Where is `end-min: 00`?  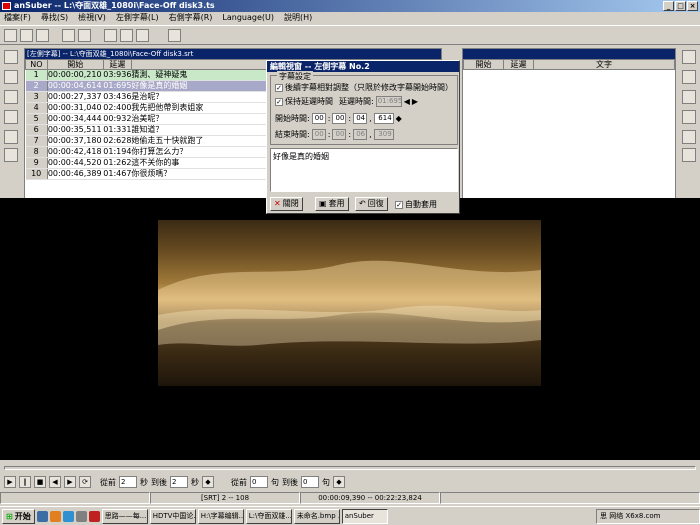 end-min: 00 is located at coordinates (339, 134).